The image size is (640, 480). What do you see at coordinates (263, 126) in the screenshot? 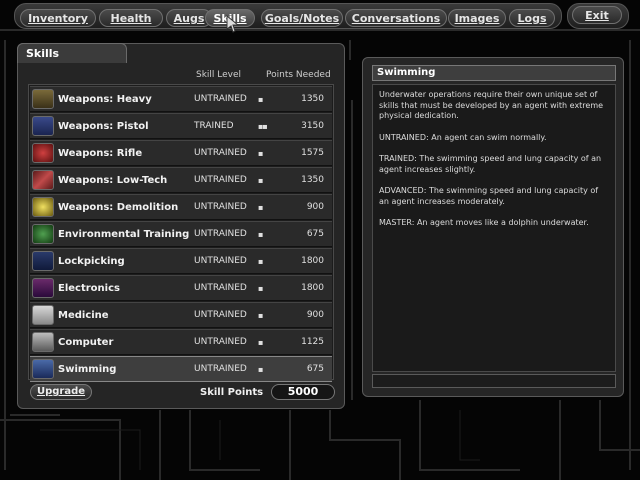
I see `skill-level-pips: ▪▪` at bounding box center [263, 126].